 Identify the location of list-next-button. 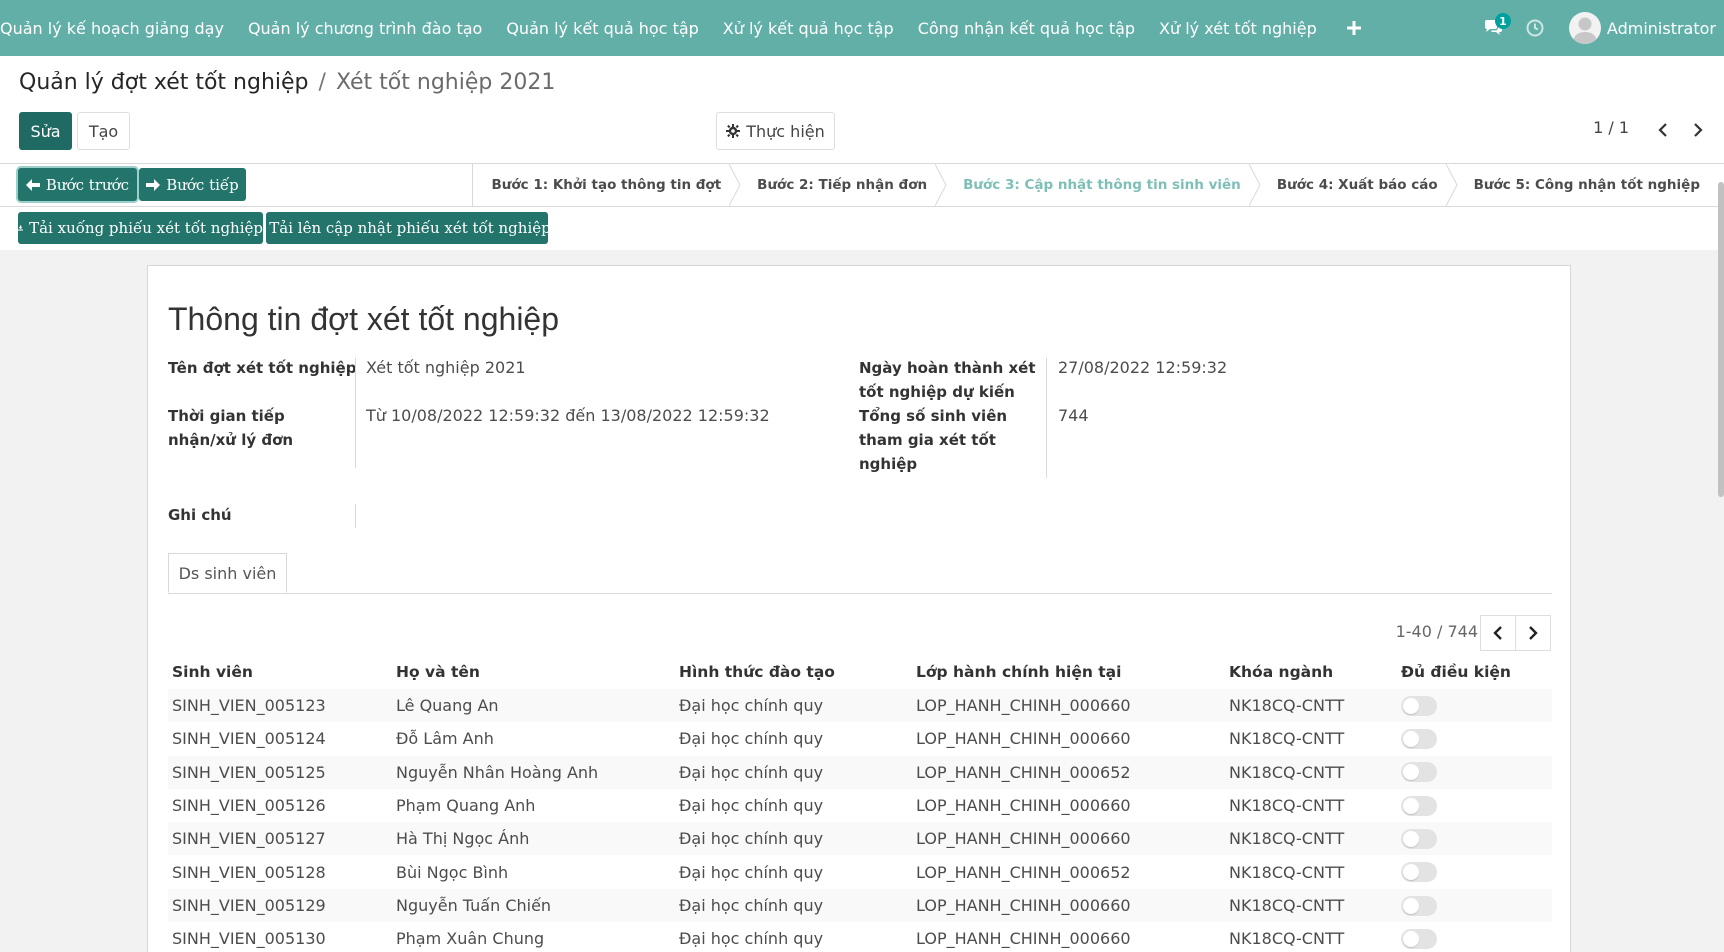
(1533, 633).